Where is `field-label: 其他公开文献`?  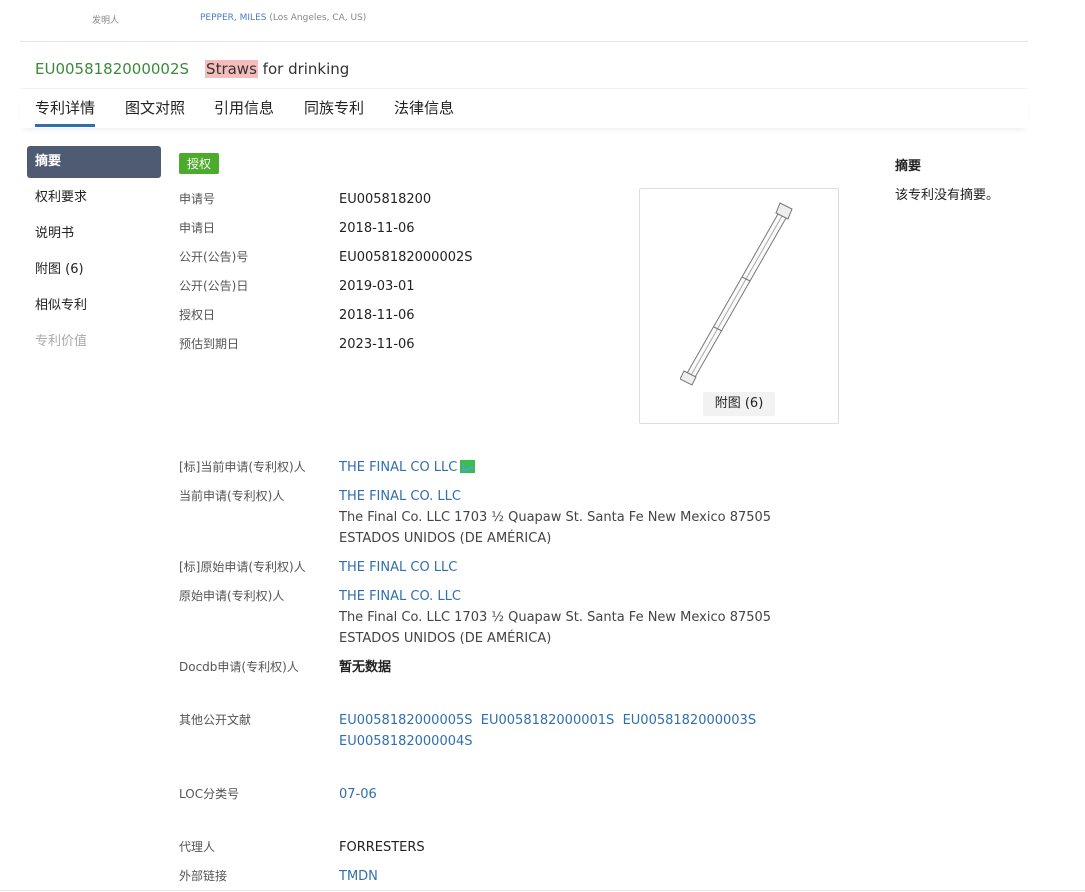
field-label: 其他公开文献 is located at coordinates (215, 720).